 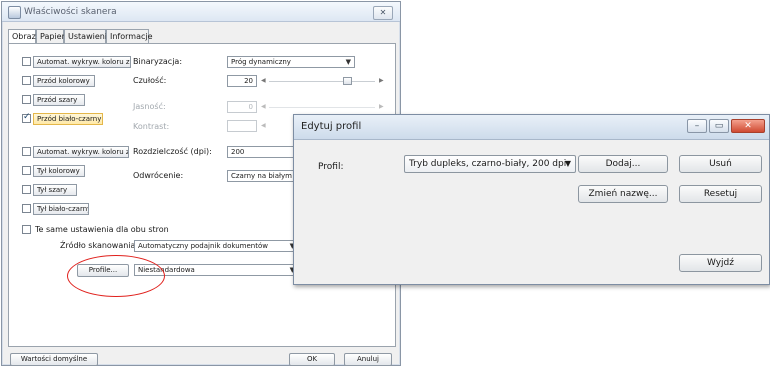 I want to click on reset-profile-button: Resetuj, so click(x=720, y=194).